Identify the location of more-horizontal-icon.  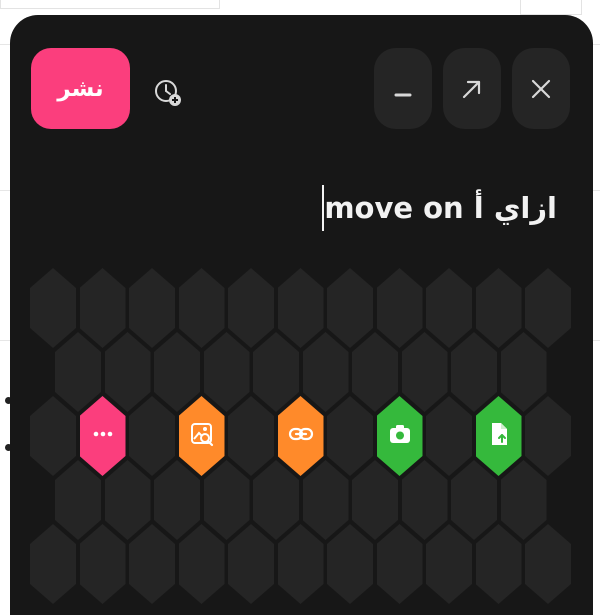
(103, 436).